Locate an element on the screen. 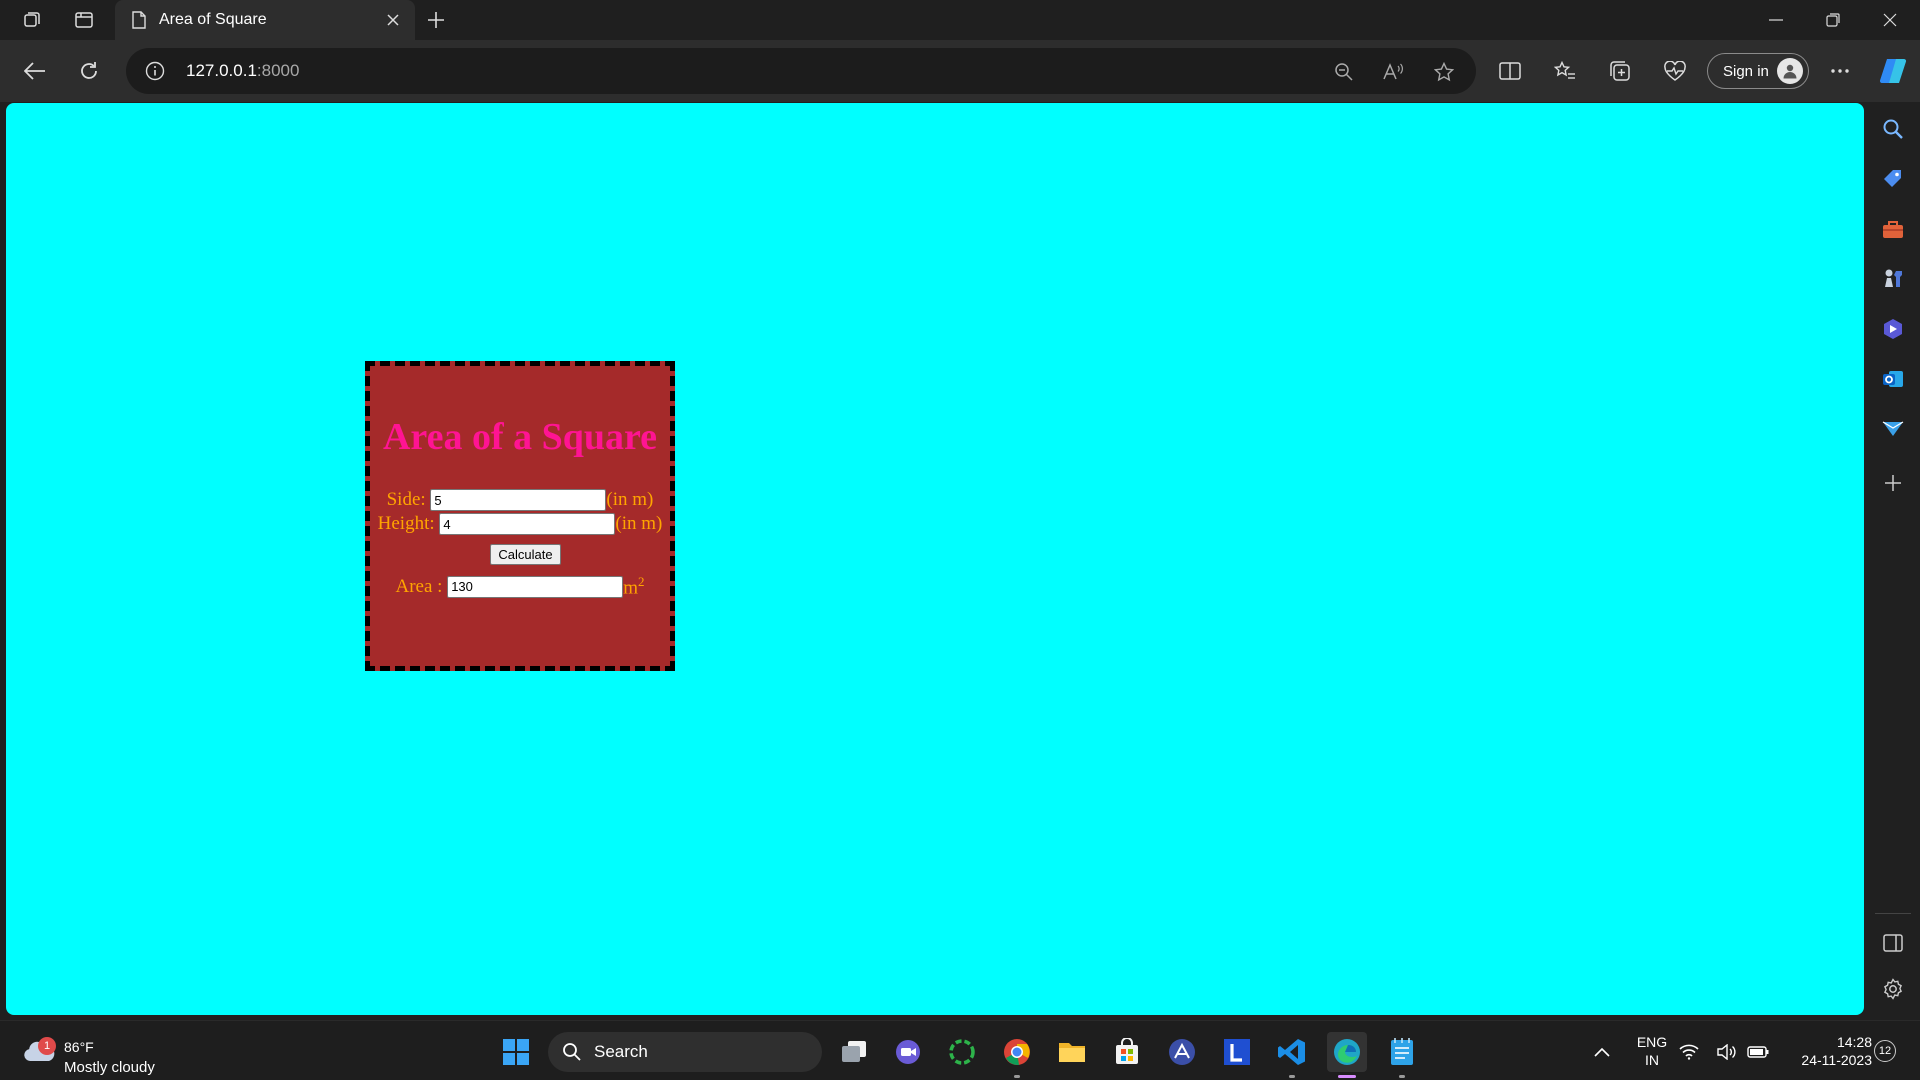 This screenshot has height=1080, width=1920. reload-icon is located at coordinates (89, 71).